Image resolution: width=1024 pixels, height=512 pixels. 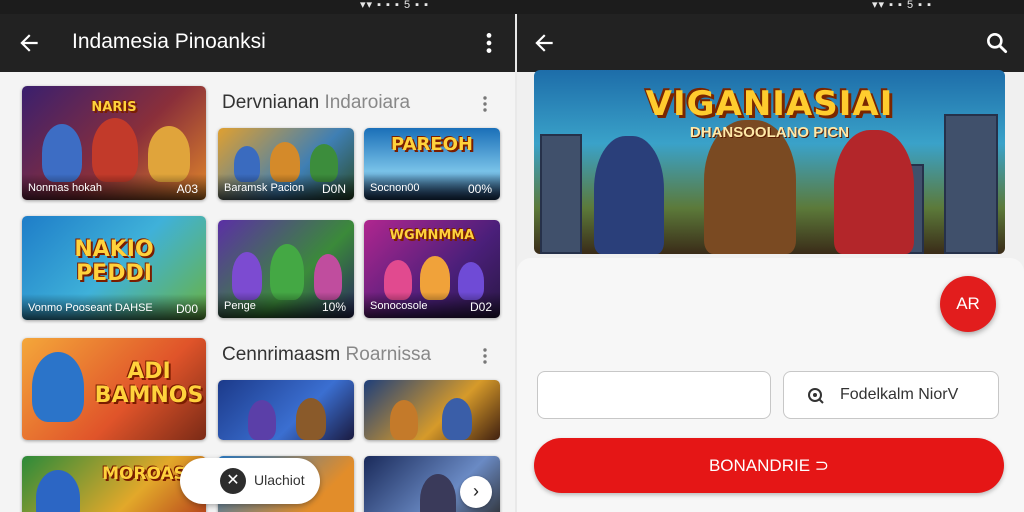 What do you see at coordinates (149, 383) in the screenshot?
I see `tile-logo: ADI BAMNOS` at bounding box center [149, 383].